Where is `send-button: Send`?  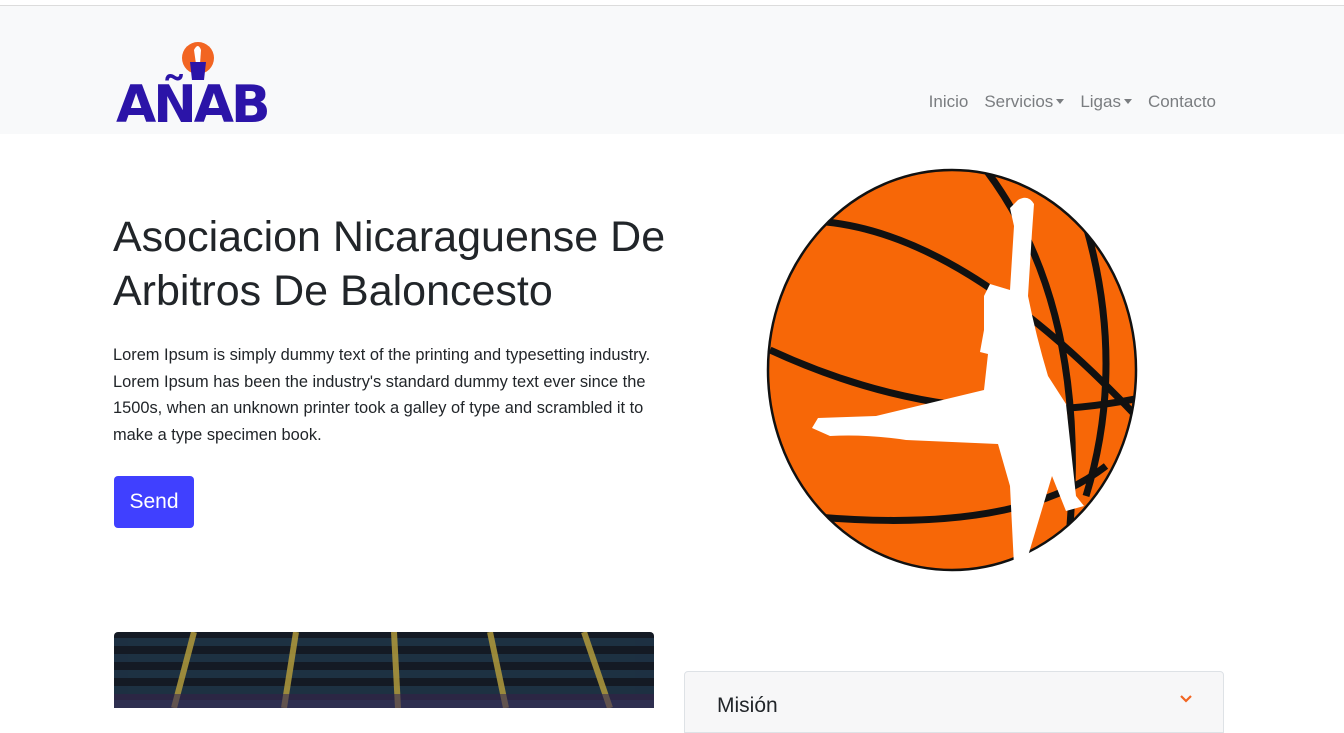 send-button: Send is located at coordinates (154, 502).